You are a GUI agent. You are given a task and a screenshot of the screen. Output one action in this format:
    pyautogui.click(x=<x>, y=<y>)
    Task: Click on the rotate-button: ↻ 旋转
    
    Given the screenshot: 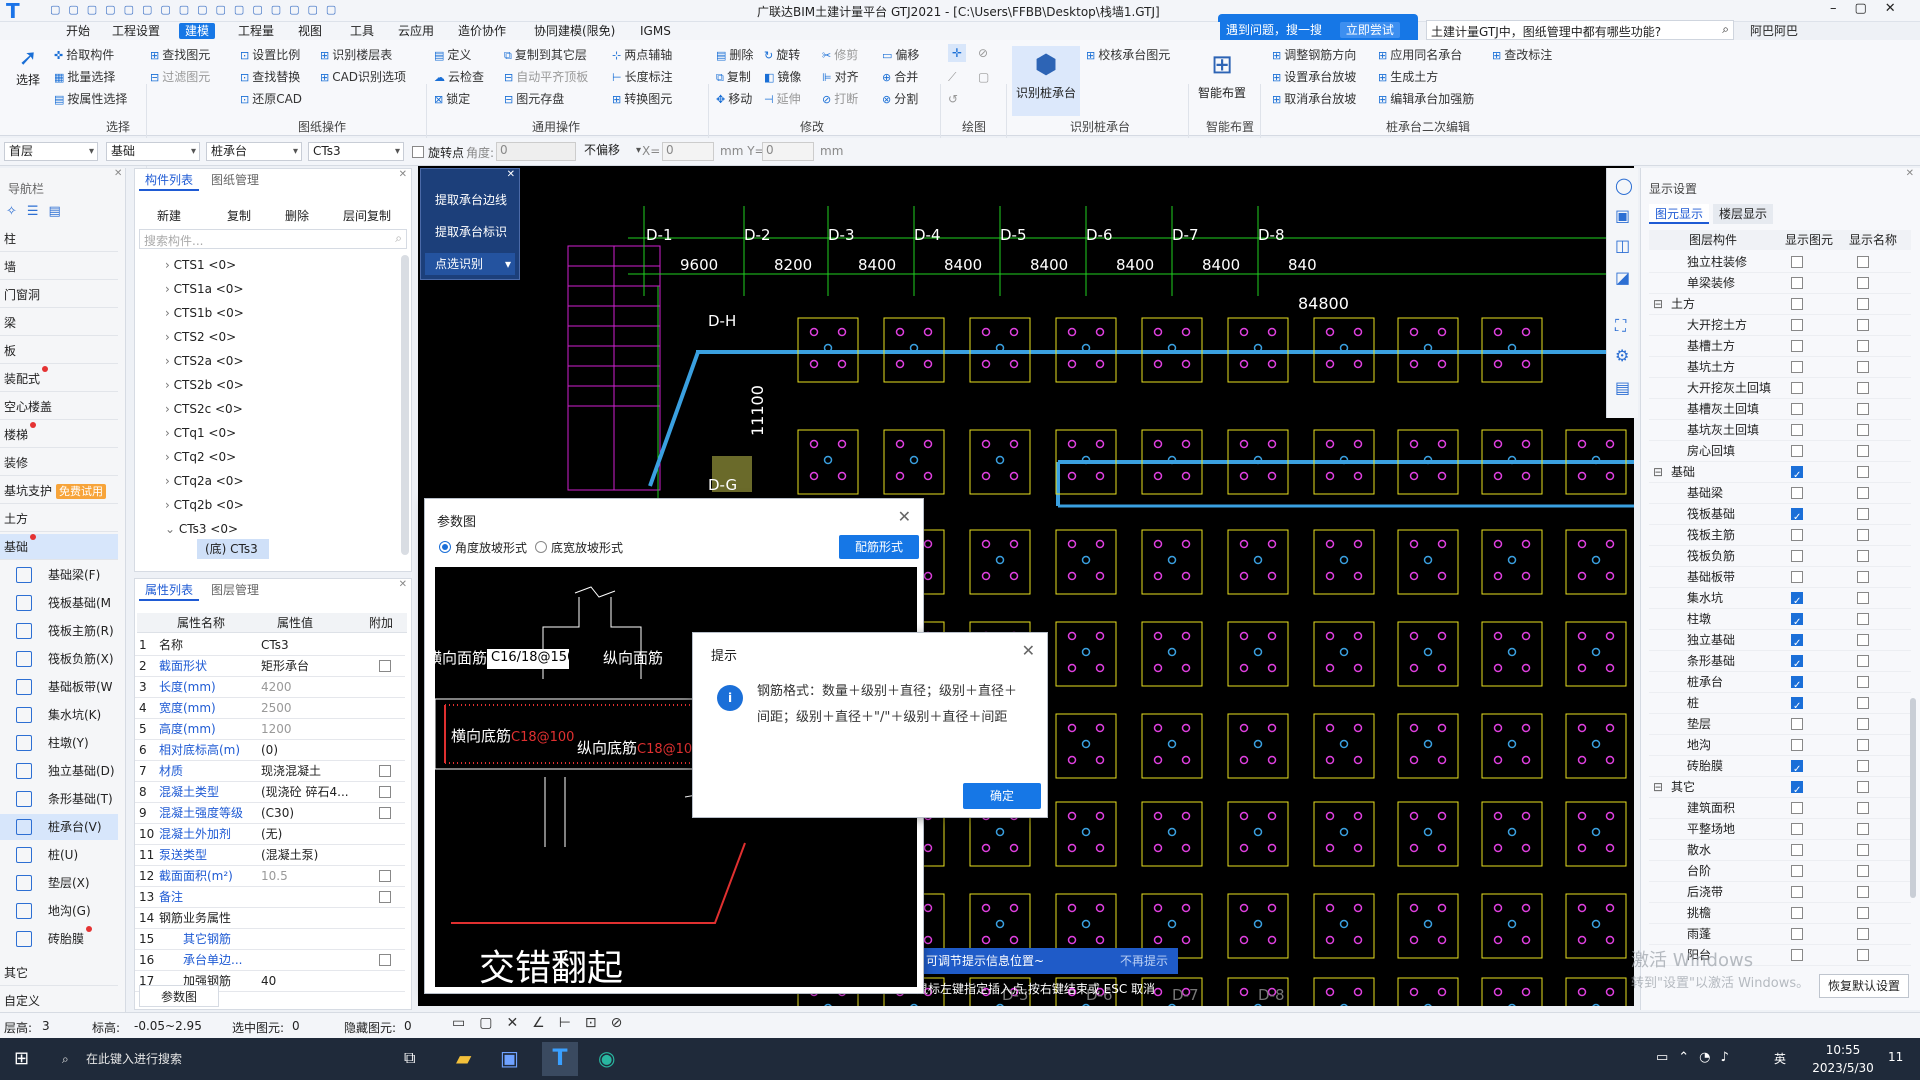 What is the action you would take?
    pyautogui.click(x=782, y=55)
    